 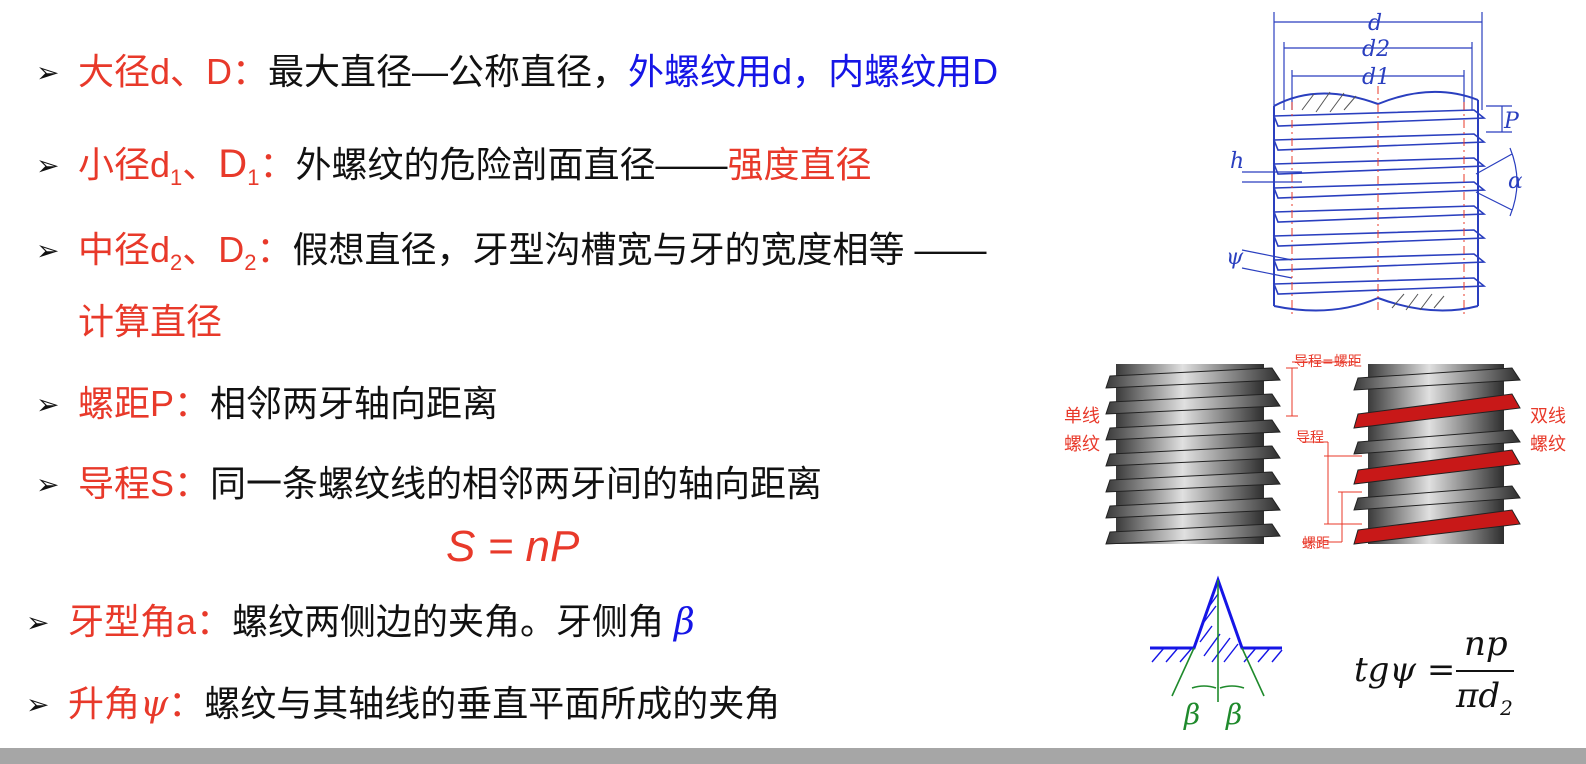 What do you see at coordinates (799, 164) in the screenshot?
I see `emph-strength-diameter: 强度直径` at bounding box center [799, 164].